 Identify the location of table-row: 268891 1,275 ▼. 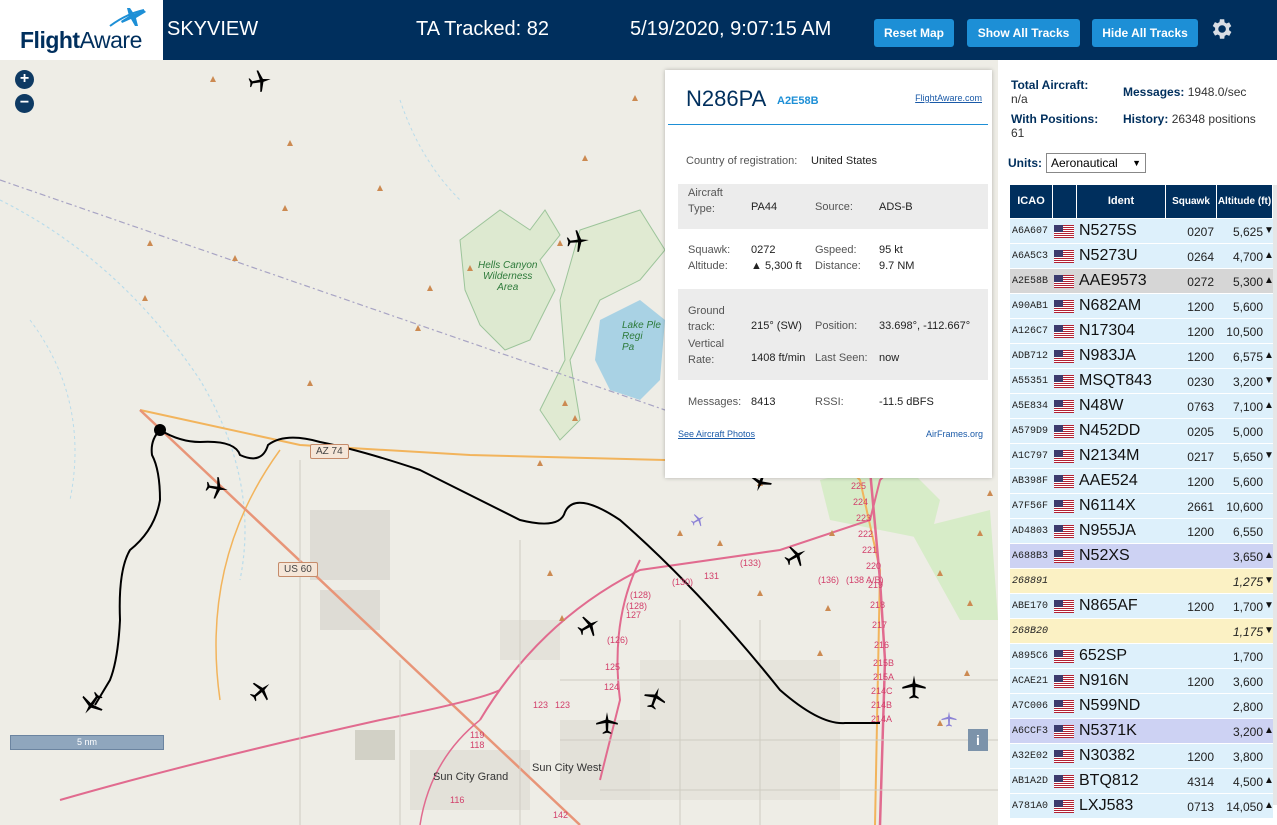
(1142, 581).